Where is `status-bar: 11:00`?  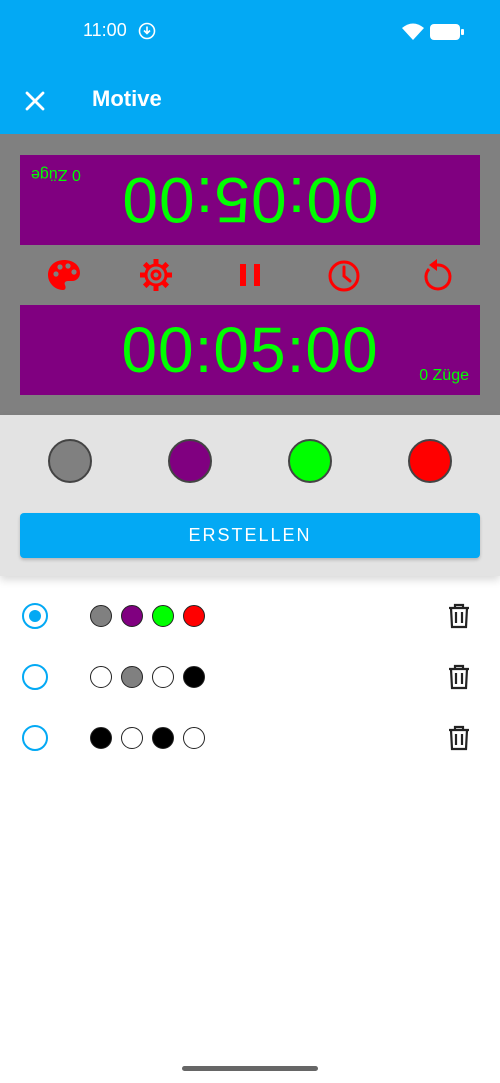
status-bar: 11:00 is located at coordinates (250, 33).